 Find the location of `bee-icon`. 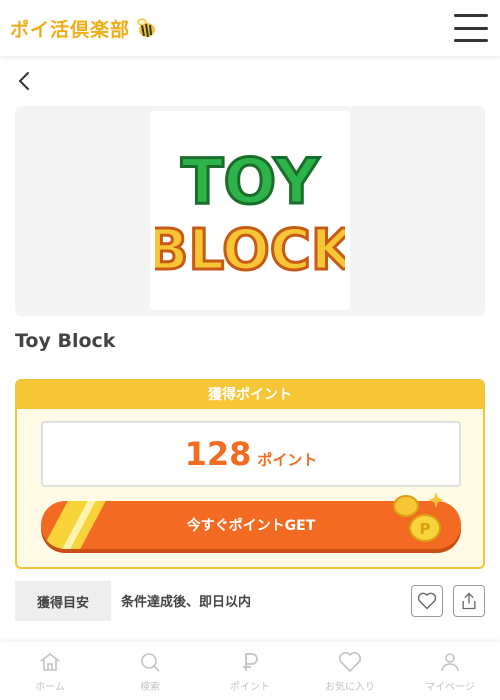

bee-icon is located at coordinates (146, 28).